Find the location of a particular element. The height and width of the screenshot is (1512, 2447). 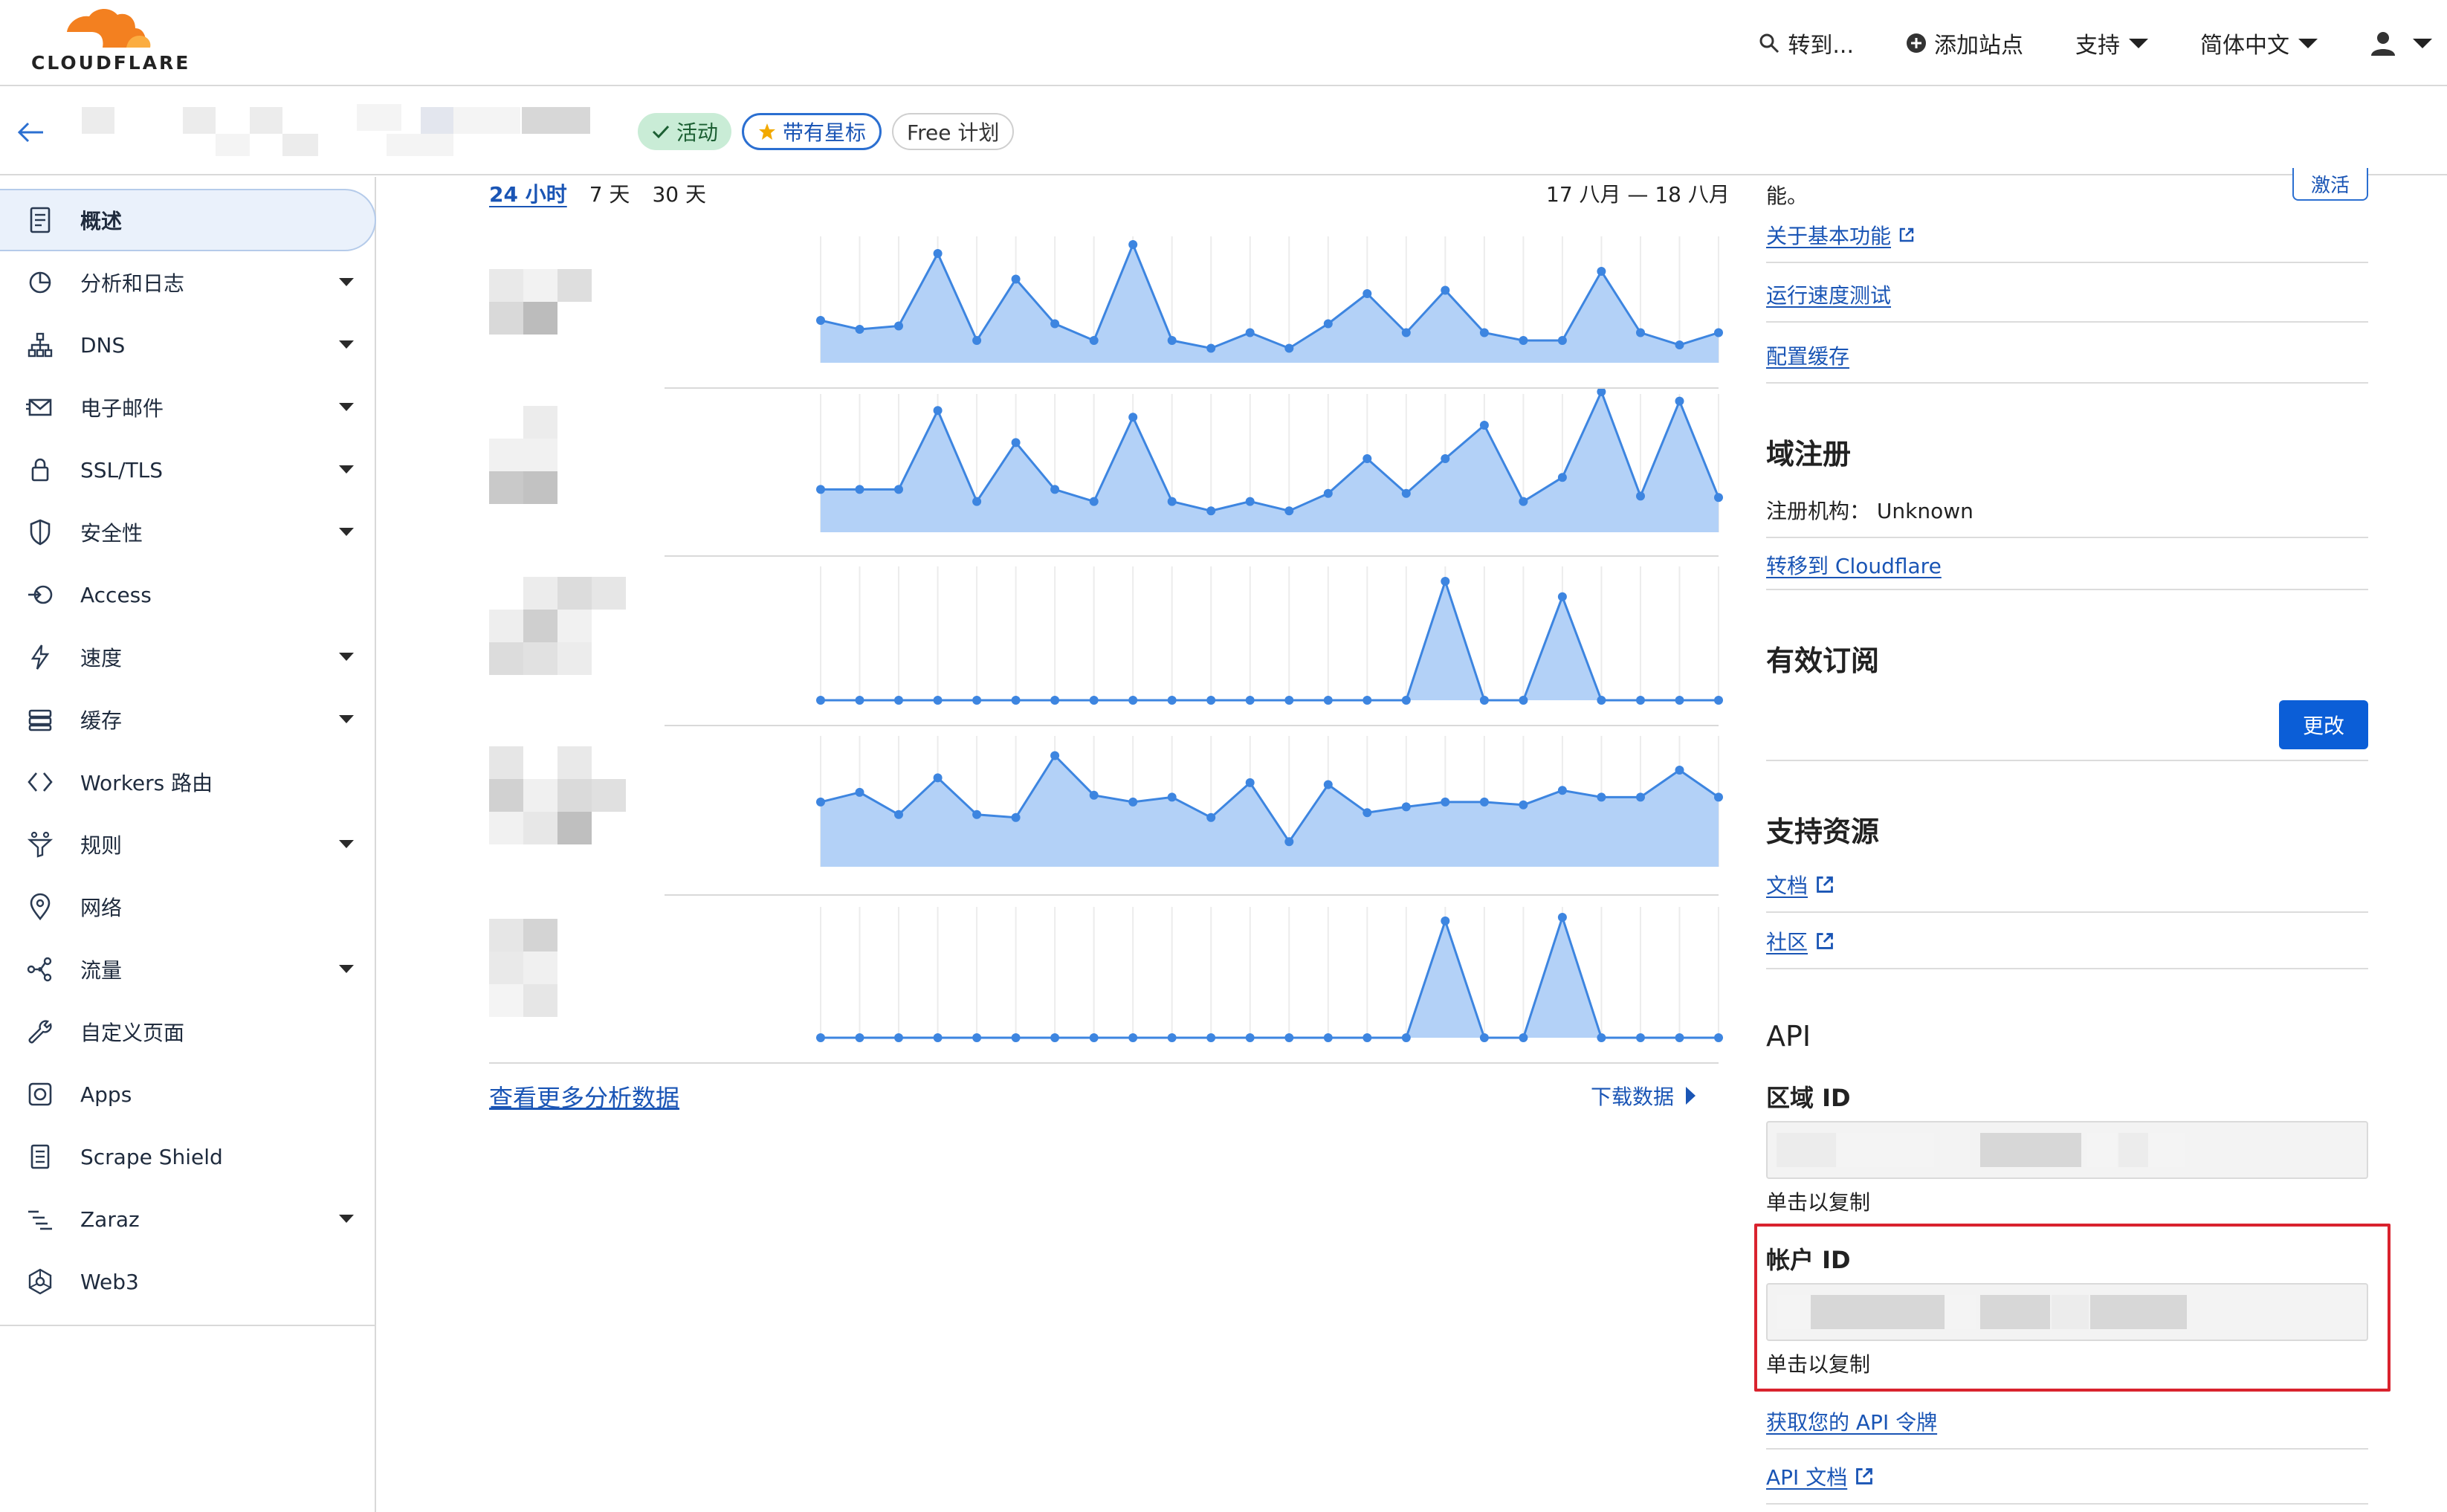

support-resources-heading: 支持资源 is located at coordinates (1823, 832).